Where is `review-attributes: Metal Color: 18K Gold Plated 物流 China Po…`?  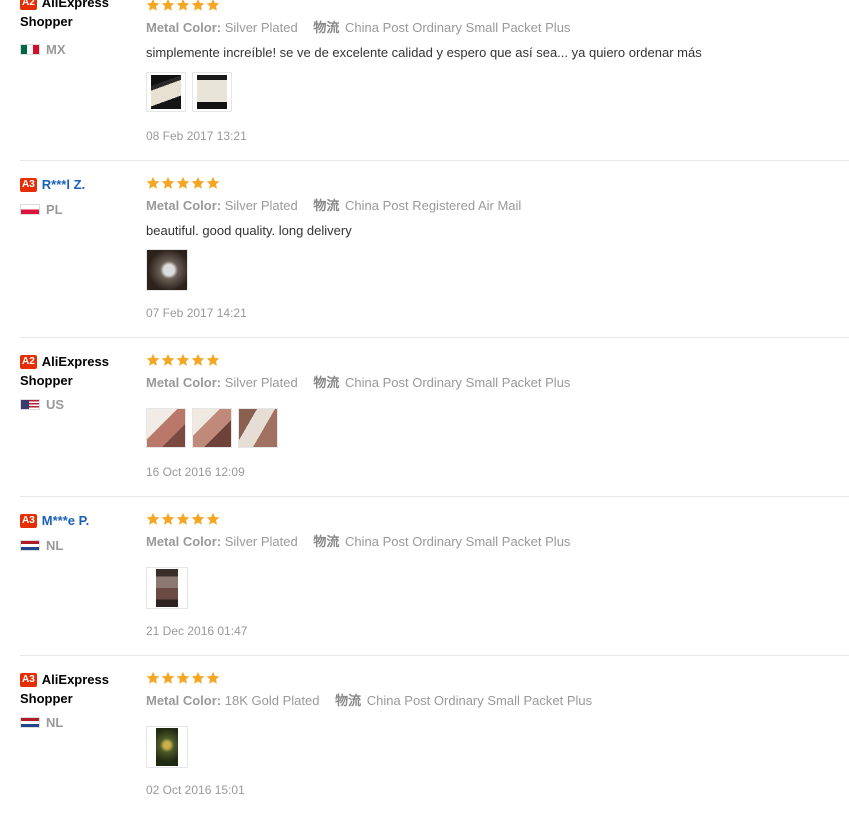
review-attributes: Metal Color: 18K Gold Plated 物流 China Po… is located at coordinates (369, 701).